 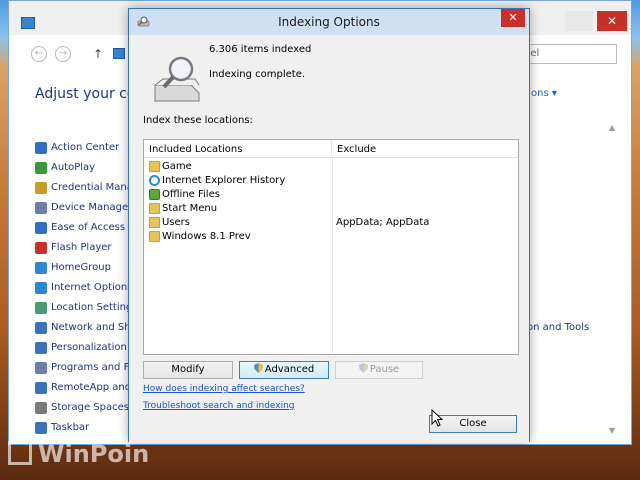 What do you see at coordinates (219, 406) in the screenshot?
I see `troubleshoot-link: Troubleshoot search and indexing` at bounding box center [219, 406].